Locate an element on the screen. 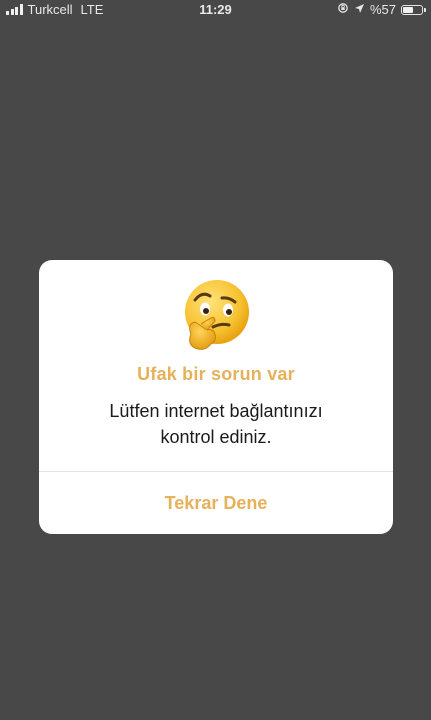 The height and width of the screenshot is (720, 431). status-bar: Turkcell LTE 11:29 %57 is located at coordinates (215, 10).